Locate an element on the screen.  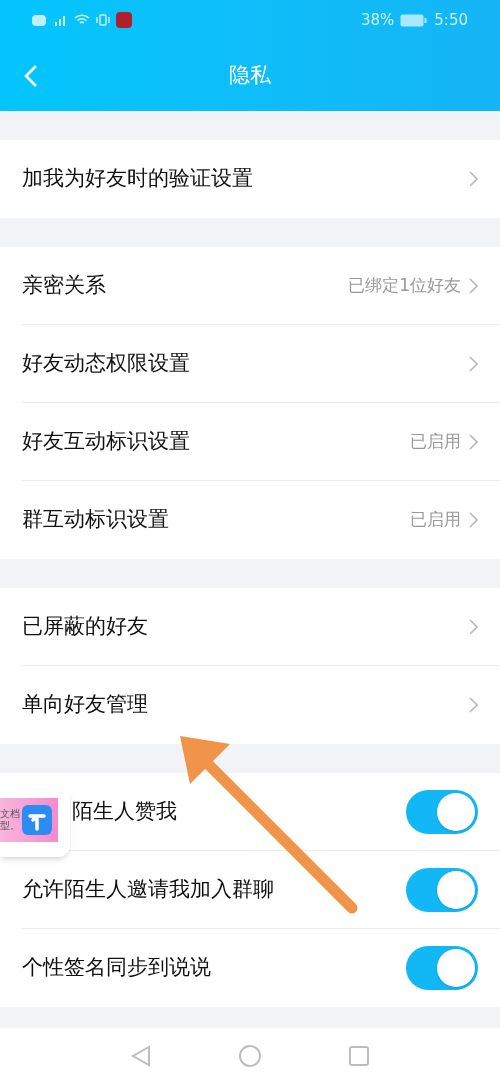
setting-label: 群互动标识设置 is located at coordinates (95, 520).